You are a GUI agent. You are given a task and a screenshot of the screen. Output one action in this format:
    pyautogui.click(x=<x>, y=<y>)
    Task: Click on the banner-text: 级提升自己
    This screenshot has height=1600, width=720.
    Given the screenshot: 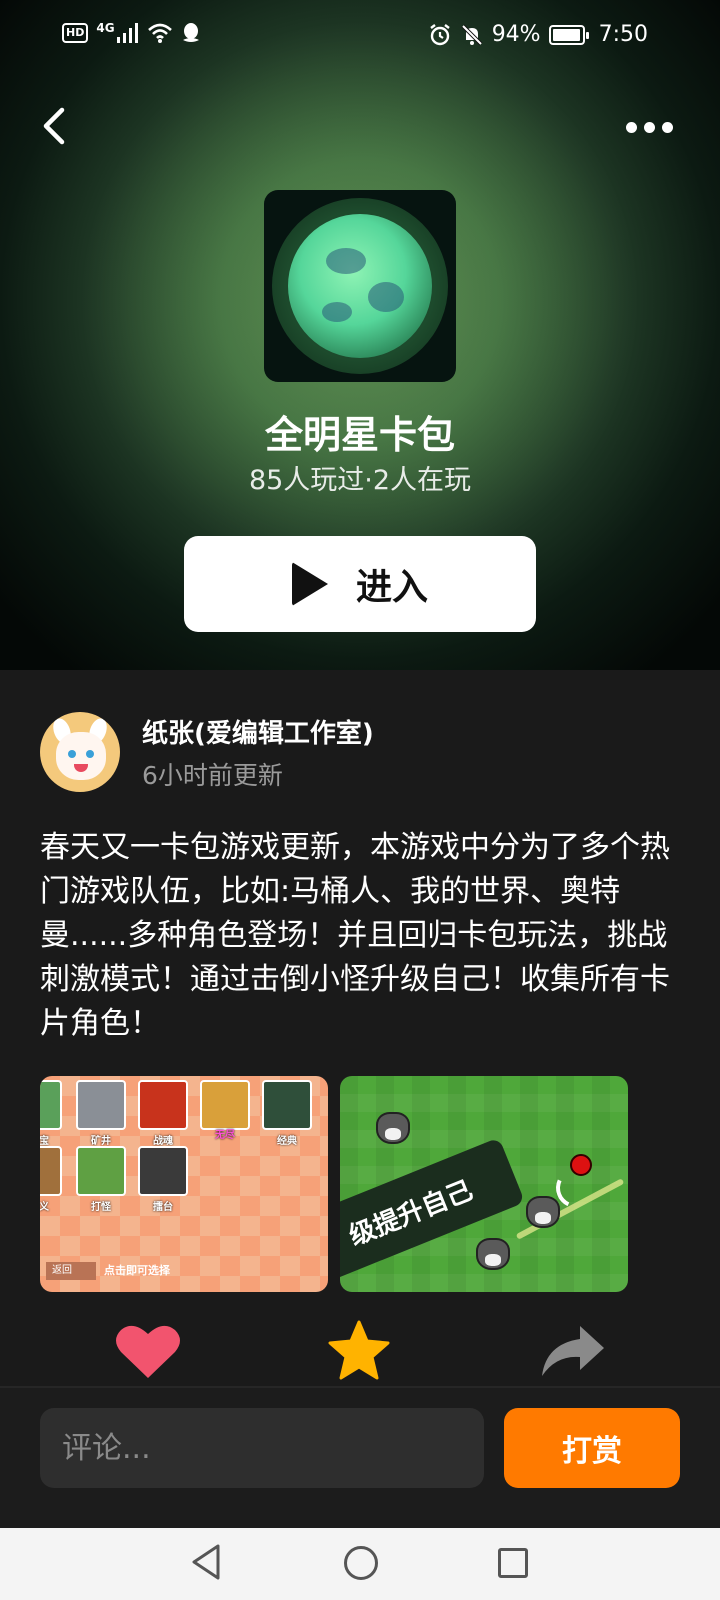 What is the action you would take?
    pyautogui.click(x=411, y=1213)
    